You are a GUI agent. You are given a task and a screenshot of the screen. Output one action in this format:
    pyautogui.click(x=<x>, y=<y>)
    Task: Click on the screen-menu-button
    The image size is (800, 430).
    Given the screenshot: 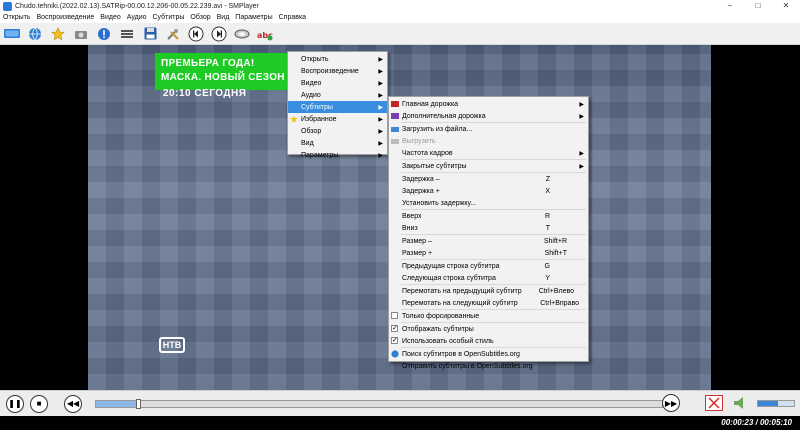 What is the action you would take?
    pyautogui.click(x=242, y=34)
    